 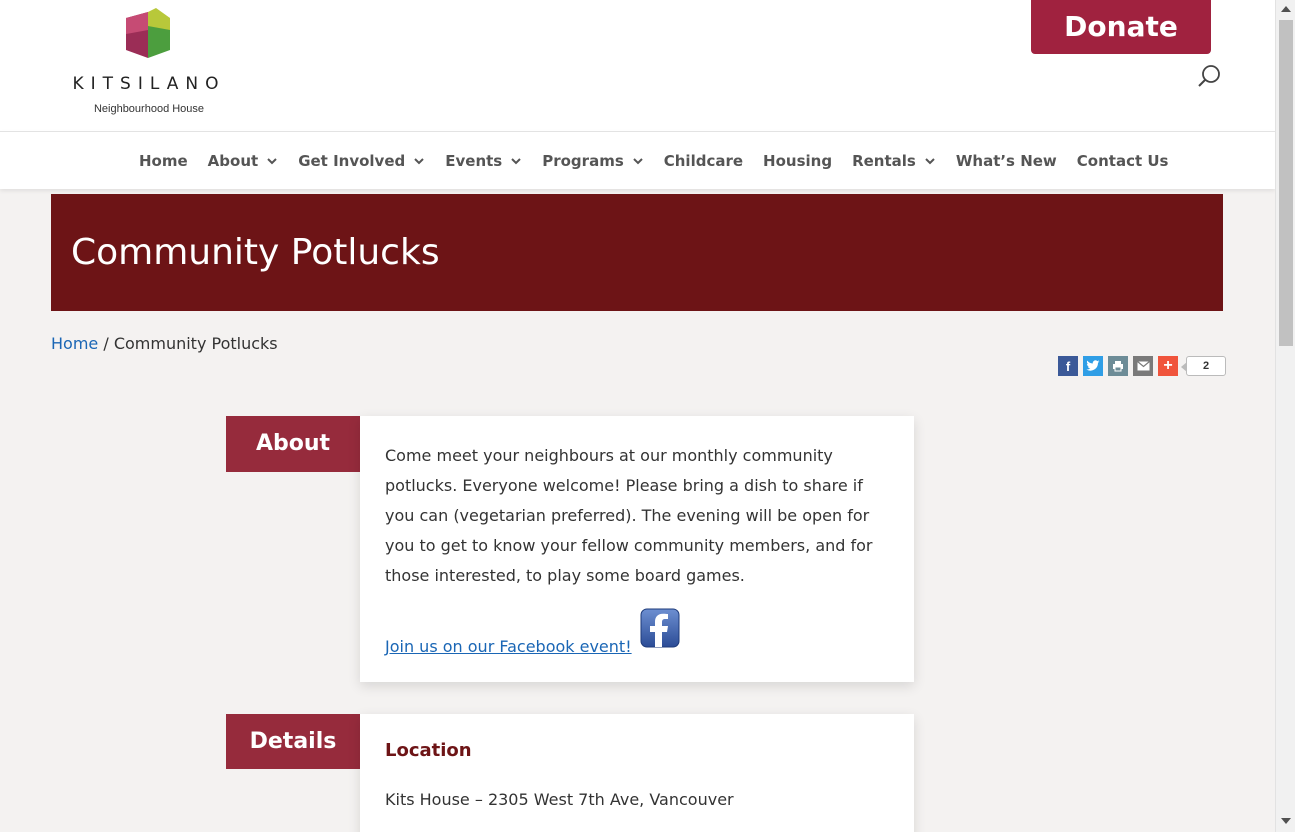 I want to click on location-heading: Location, so click(x=428, y=750).